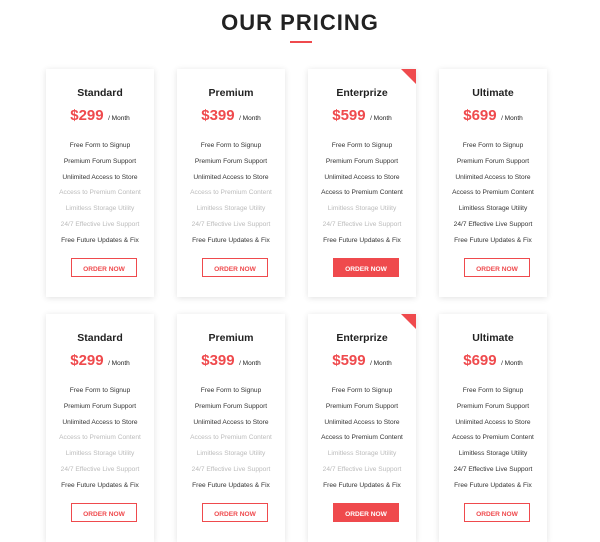  Describe the element at coordinates (87, 115) in the screenshot. I see `plan-price: $299` at that location.